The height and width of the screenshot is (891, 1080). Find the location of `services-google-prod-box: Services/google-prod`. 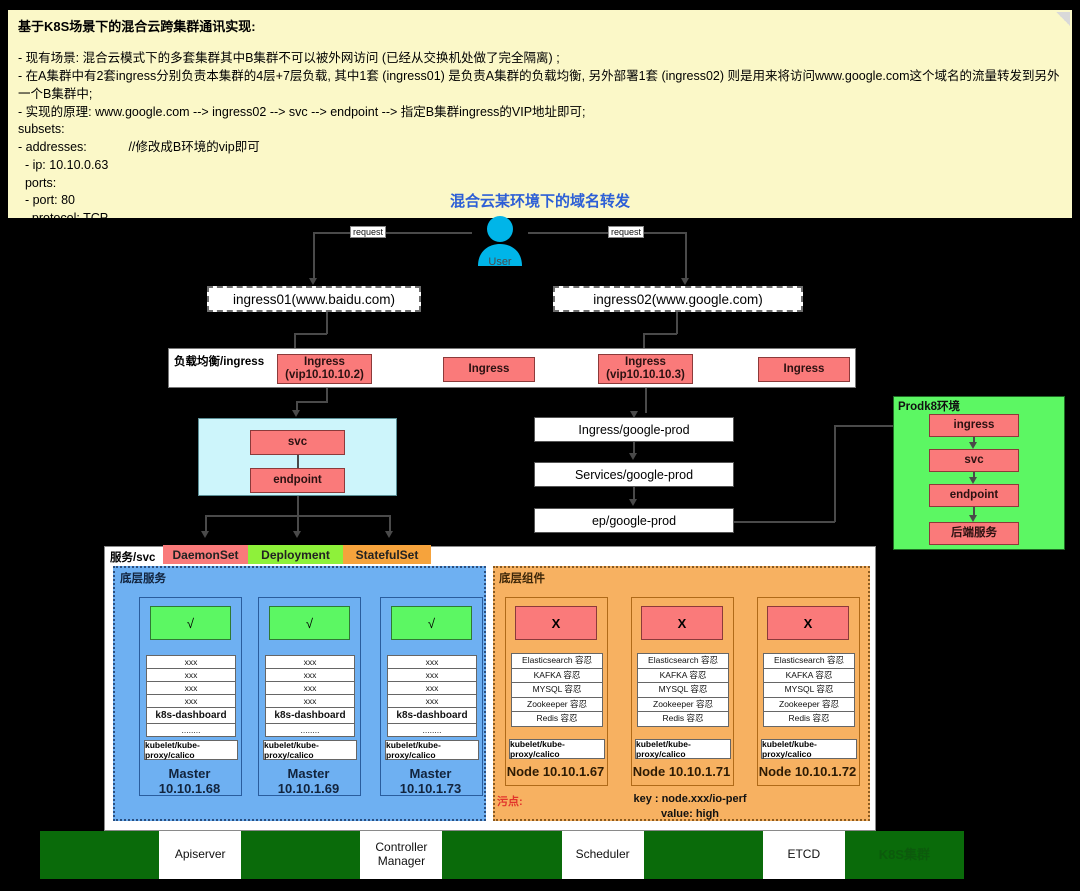

services-google-prod-box: Services/google-prod is located at coordinates (634, 474).